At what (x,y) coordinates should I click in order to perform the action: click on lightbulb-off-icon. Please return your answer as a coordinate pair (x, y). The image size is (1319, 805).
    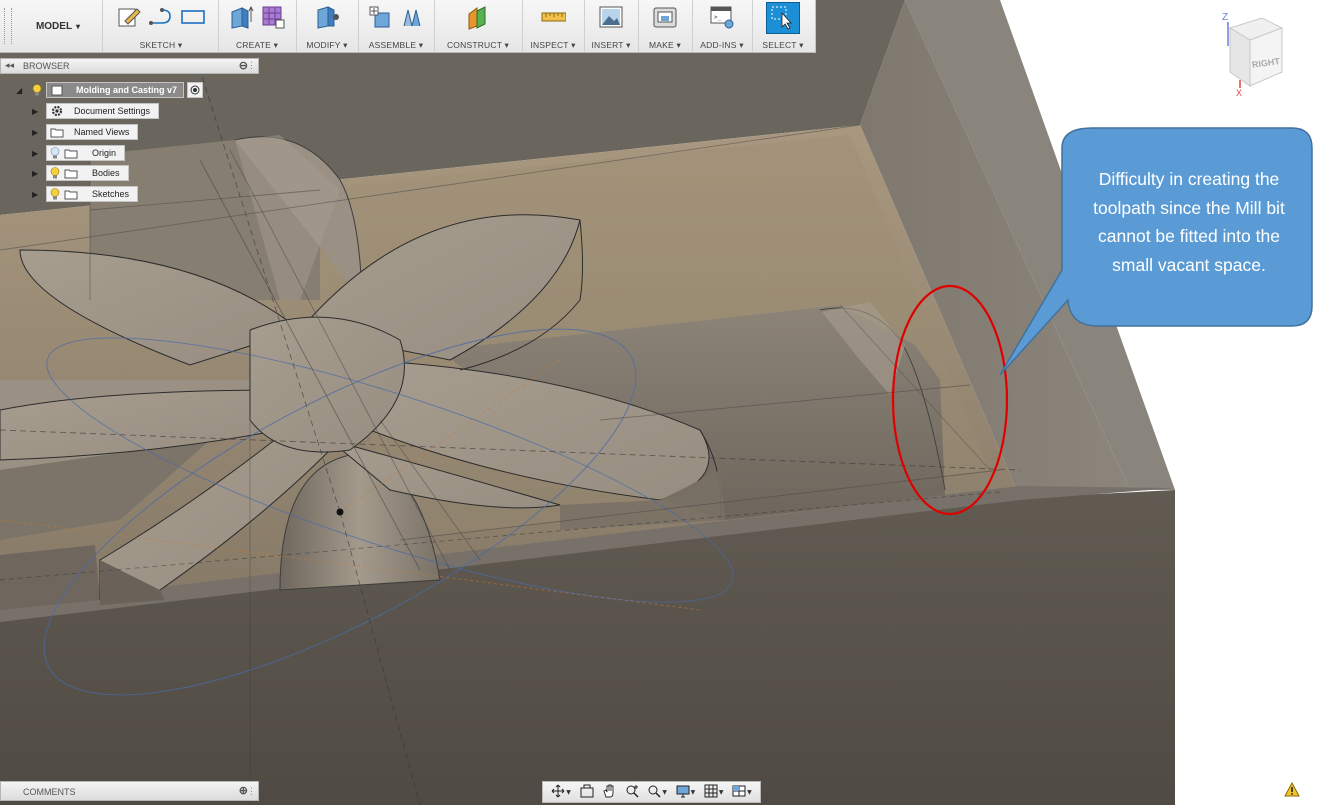
    Looking at the image, I should click on (55, 153).